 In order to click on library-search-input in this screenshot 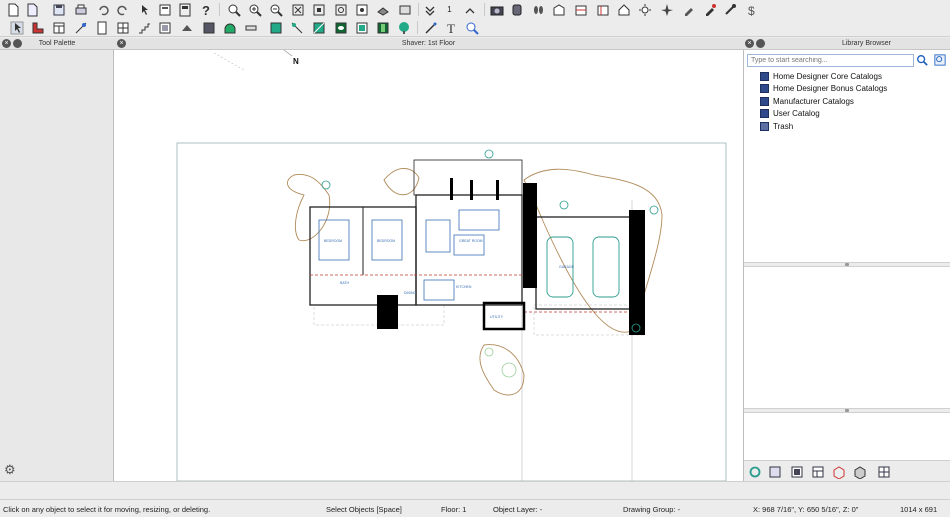, I will do `click(830, 60)`.